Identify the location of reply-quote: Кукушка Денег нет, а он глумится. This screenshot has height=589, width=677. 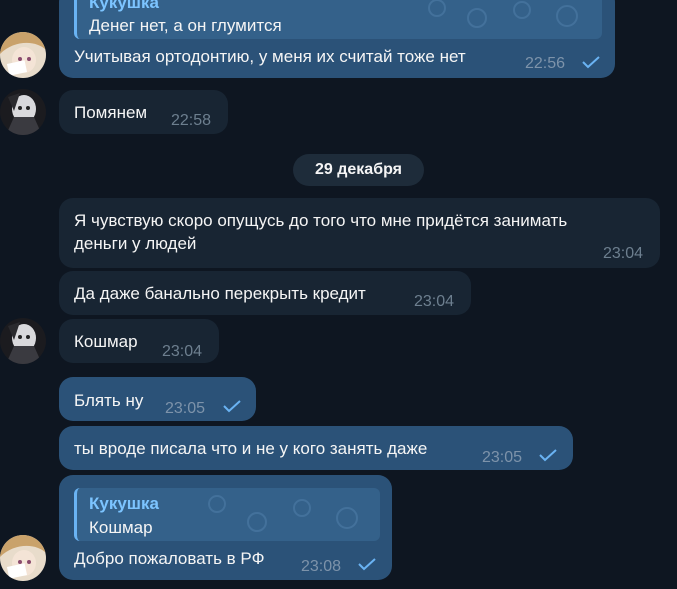
(338, 19).